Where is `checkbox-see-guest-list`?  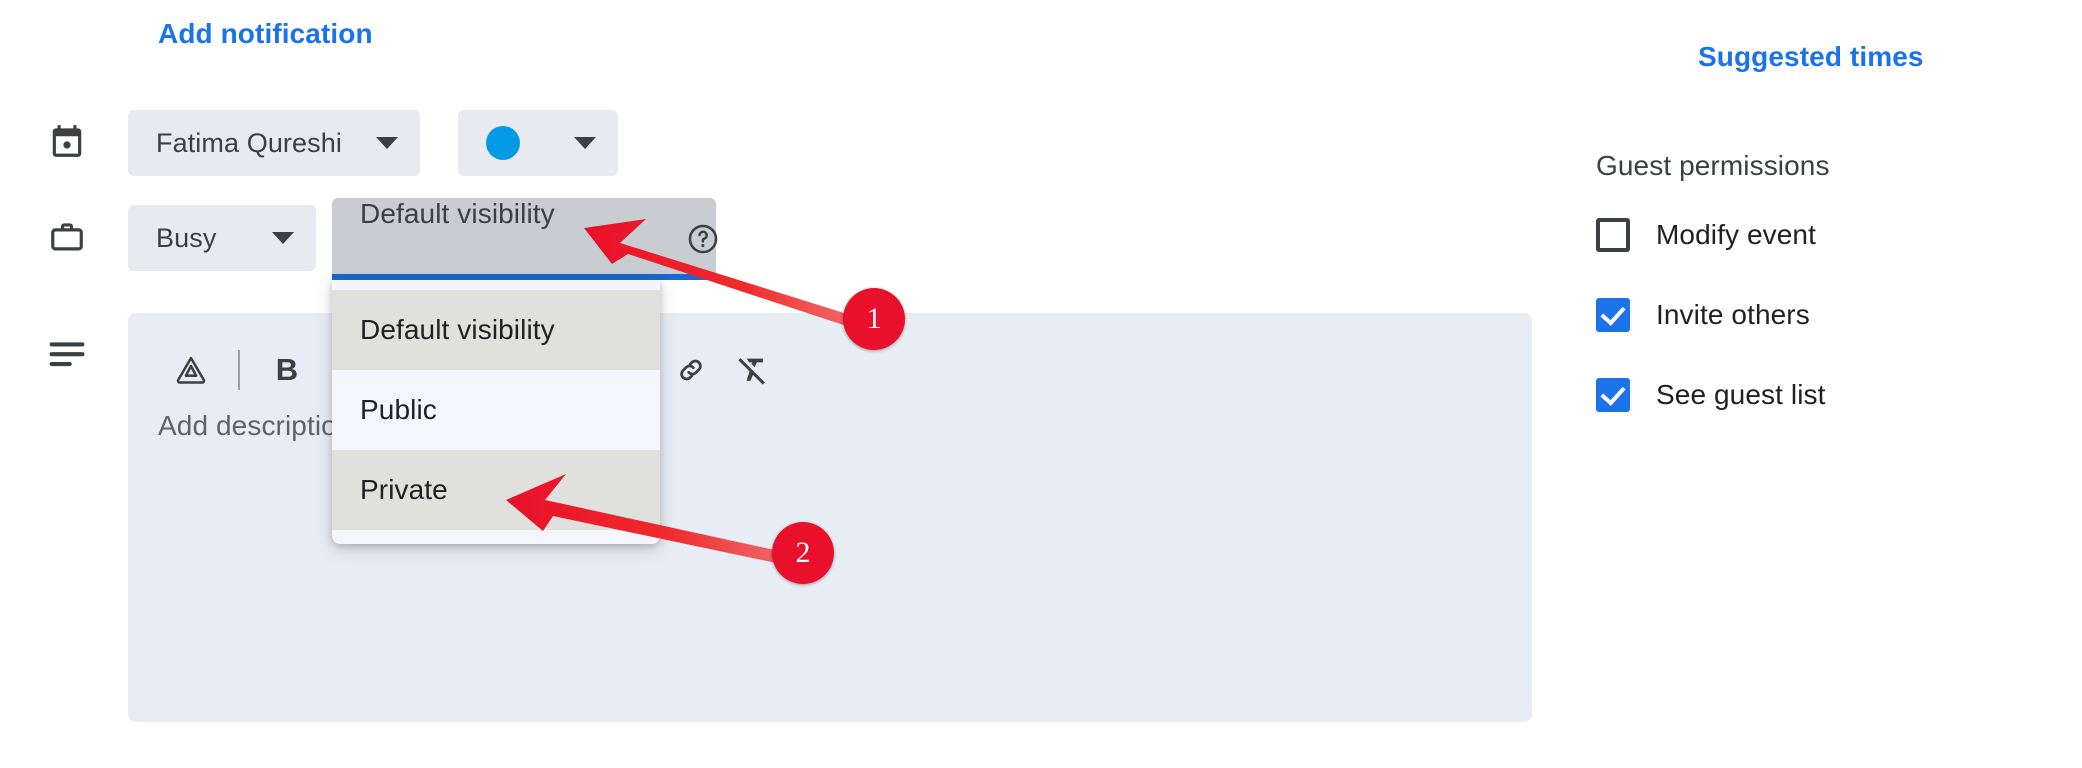
checkbox-see-guest-list is located at coordinates (1613, 395).